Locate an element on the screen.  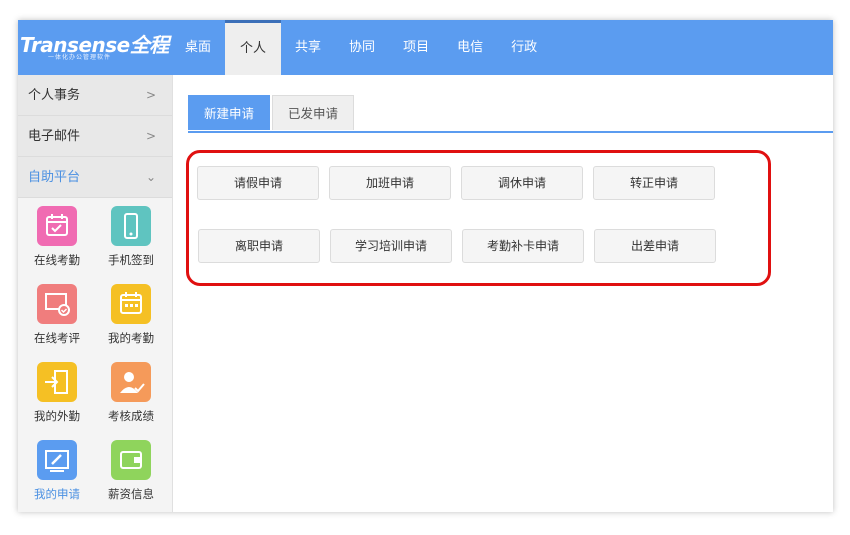
app-label: 我的外勤 is located at coordinates (57, 416).